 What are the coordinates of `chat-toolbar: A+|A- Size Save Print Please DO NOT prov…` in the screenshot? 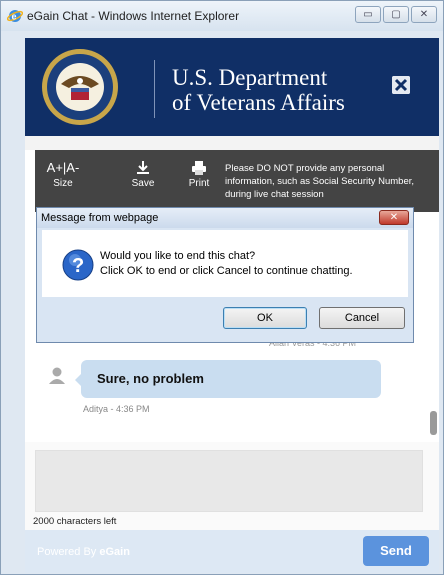 It's located at (237, 181).